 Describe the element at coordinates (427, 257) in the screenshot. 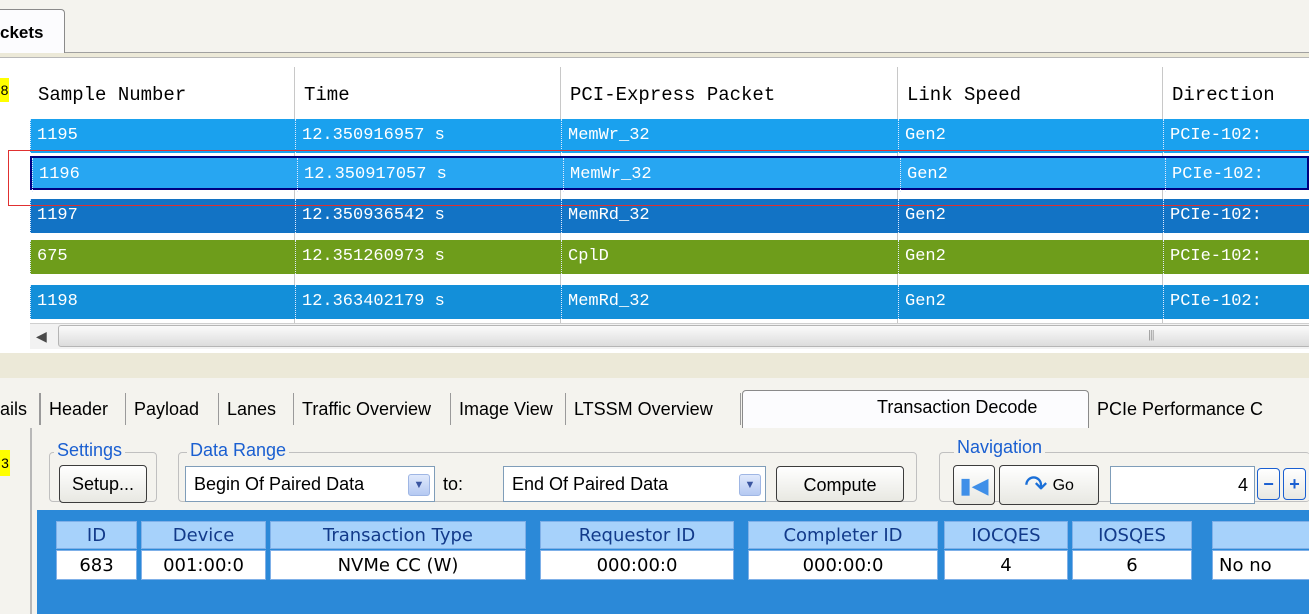

I see `cell-time: 12.351260973 s` at that location.